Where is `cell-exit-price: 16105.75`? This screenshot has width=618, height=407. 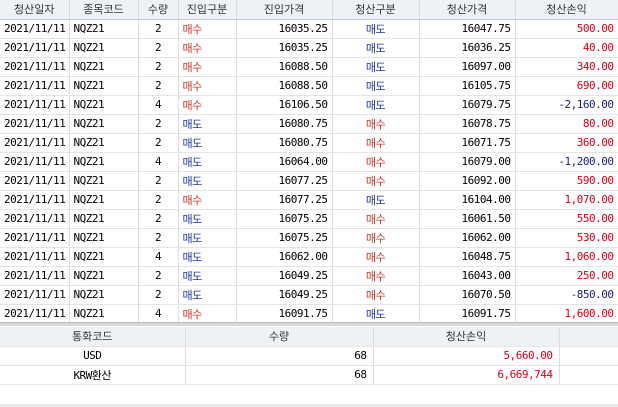 cell-exit-price: 16105.75 is located at coordinates (467, 86).